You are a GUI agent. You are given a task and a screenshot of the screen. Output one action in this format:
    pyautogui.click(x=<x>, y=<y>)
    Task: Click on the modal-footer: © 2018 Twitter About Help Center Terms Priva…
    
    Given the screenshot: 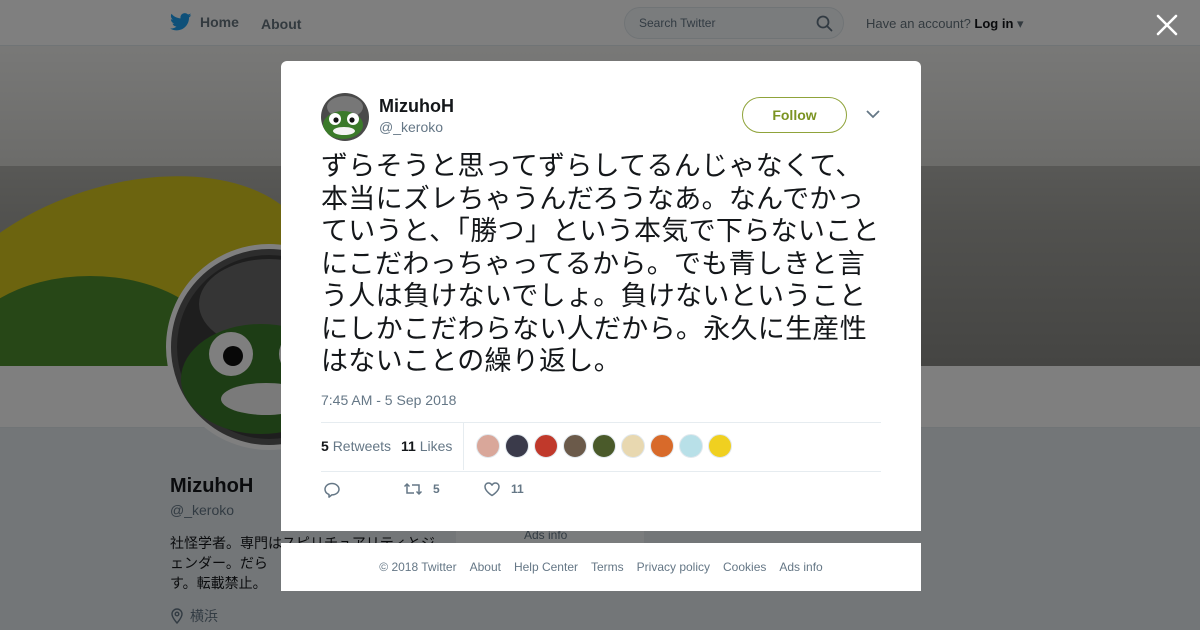 What is the action you would take?
    pyautogui.click(x=601, y=567)
    